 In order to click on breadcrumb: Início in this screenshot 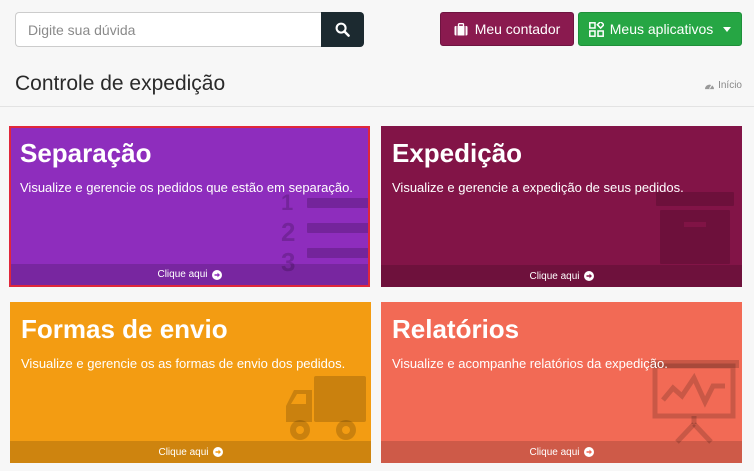, I will do `click(723, 85)`.